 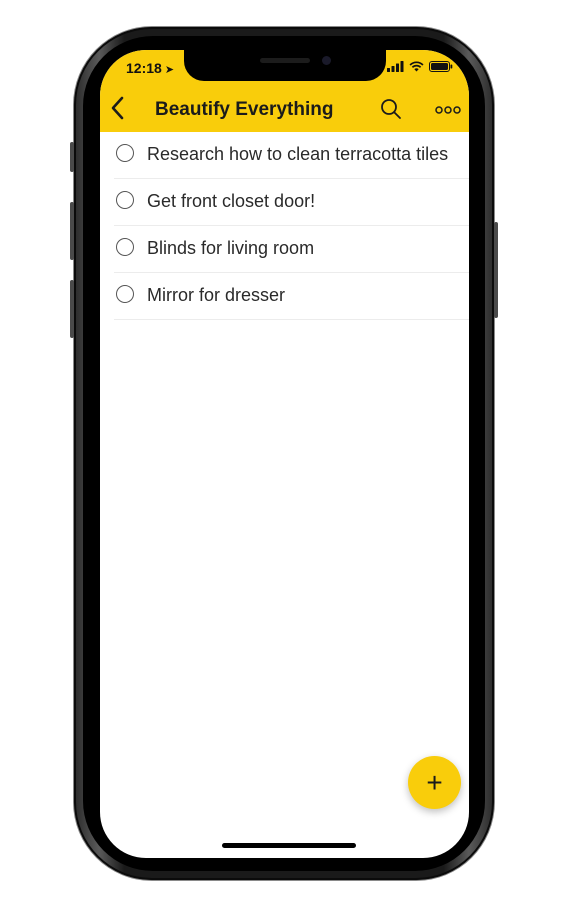 I want to click on chevron-left-icon, so click(x=117, y=108).